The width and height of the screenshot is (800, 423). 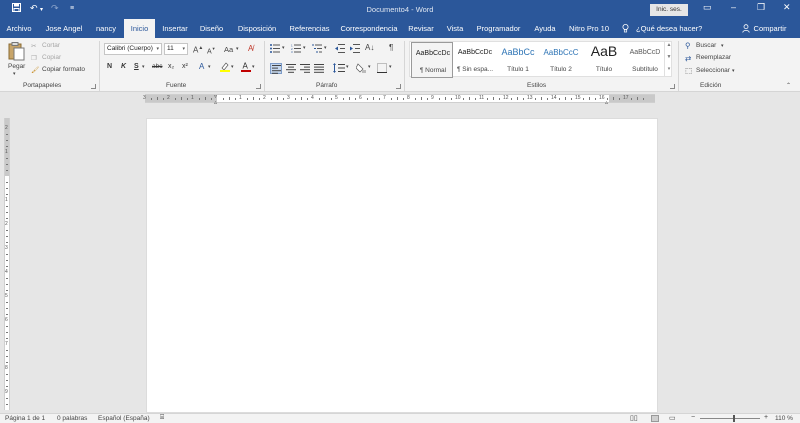 I want to click on tab-disposicion: Disposición, so click(x=257, y=28).